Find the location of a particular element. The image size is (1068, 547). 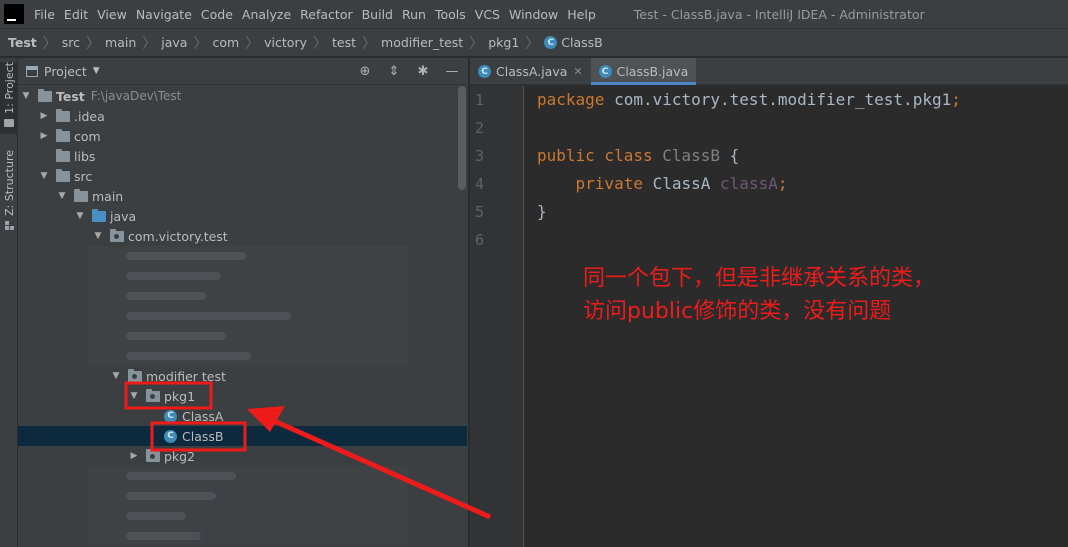

menu-vcs: VCS is located at coordinates (489, 14).